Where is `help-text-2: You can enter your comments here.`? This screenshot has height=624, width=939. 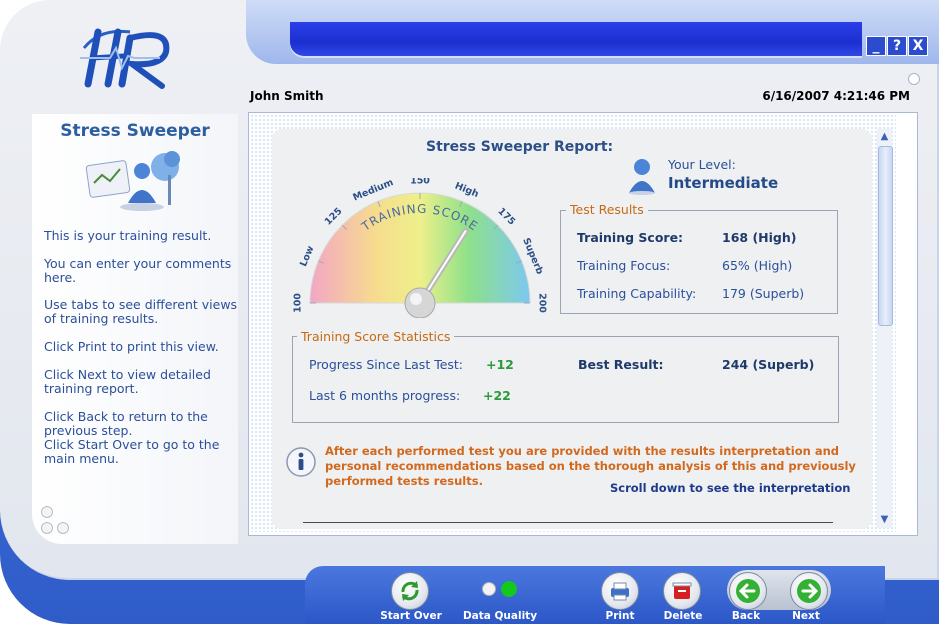 help-text-2: You can enter your comments here. is located at coordinates (138, 270).